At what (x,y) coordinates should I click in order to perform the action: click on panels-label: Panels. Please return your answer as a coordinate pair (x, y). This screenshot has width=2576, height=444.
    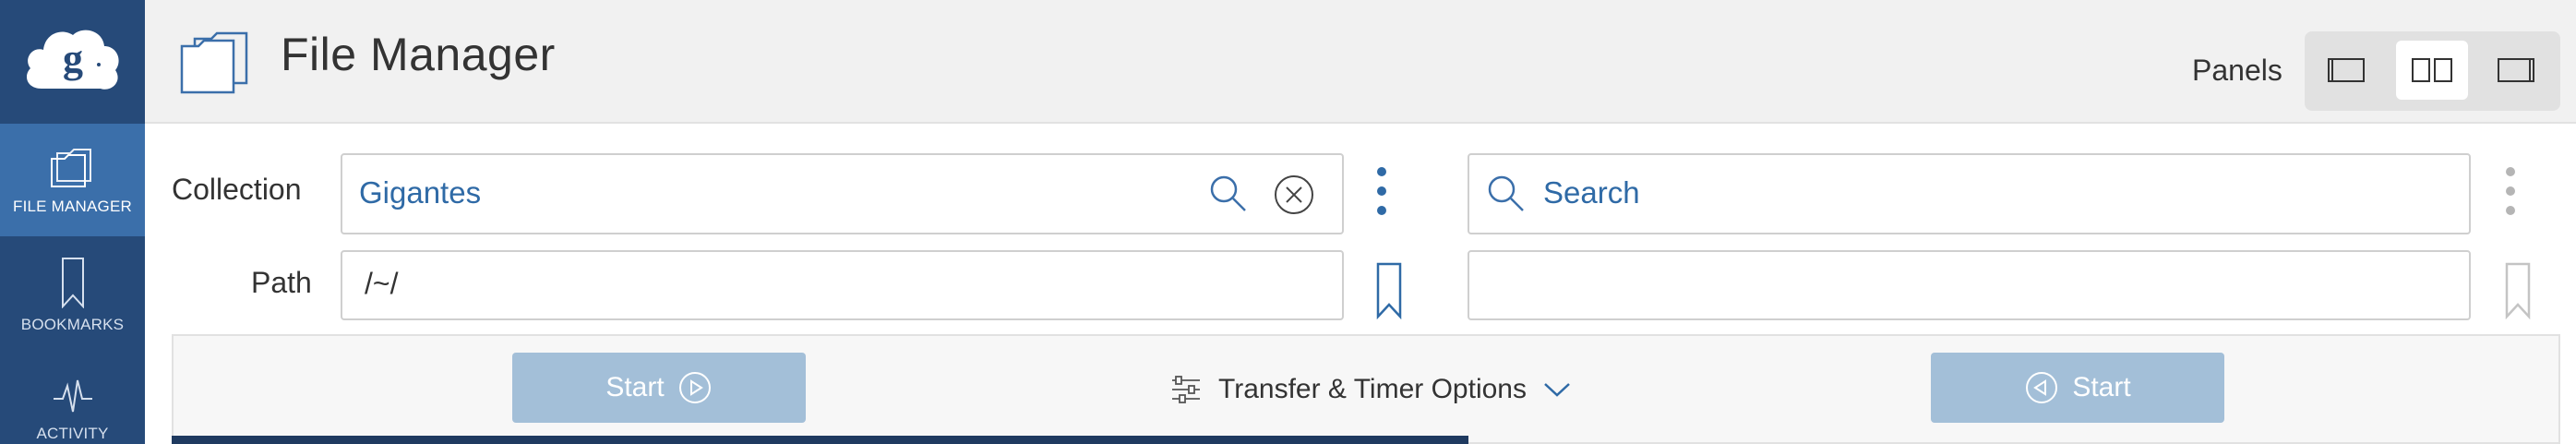
    Looking at the image, I should click on (2237, 70).